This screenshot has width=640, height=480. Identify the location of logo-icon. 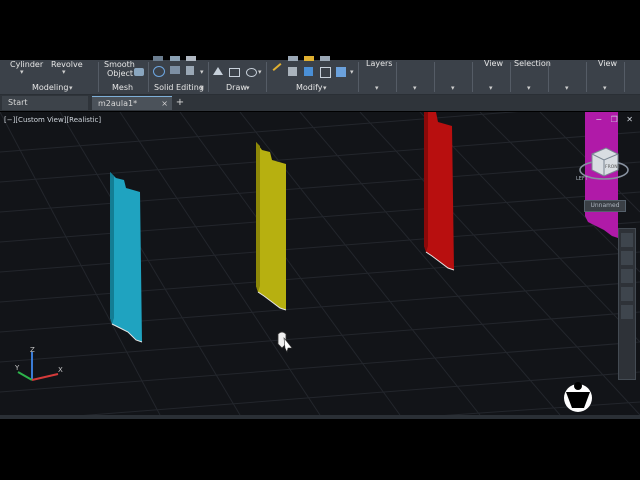
(578, 397).